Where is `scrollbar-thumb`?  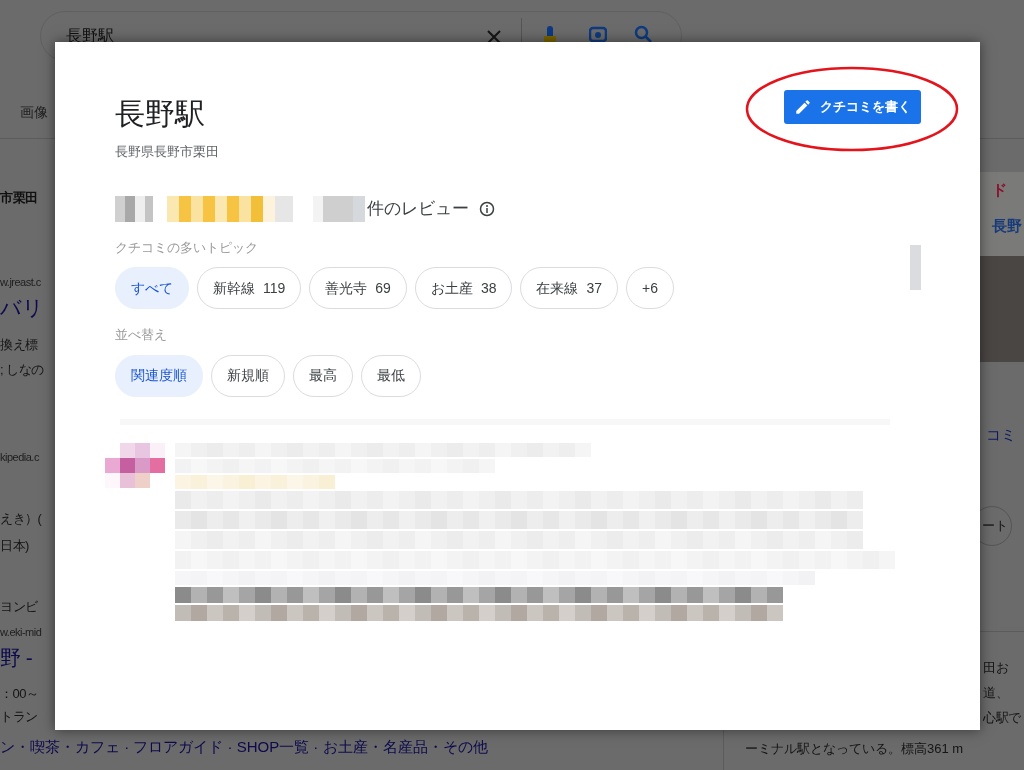
scrollbar-thumb is located at coordinates (915, 267).